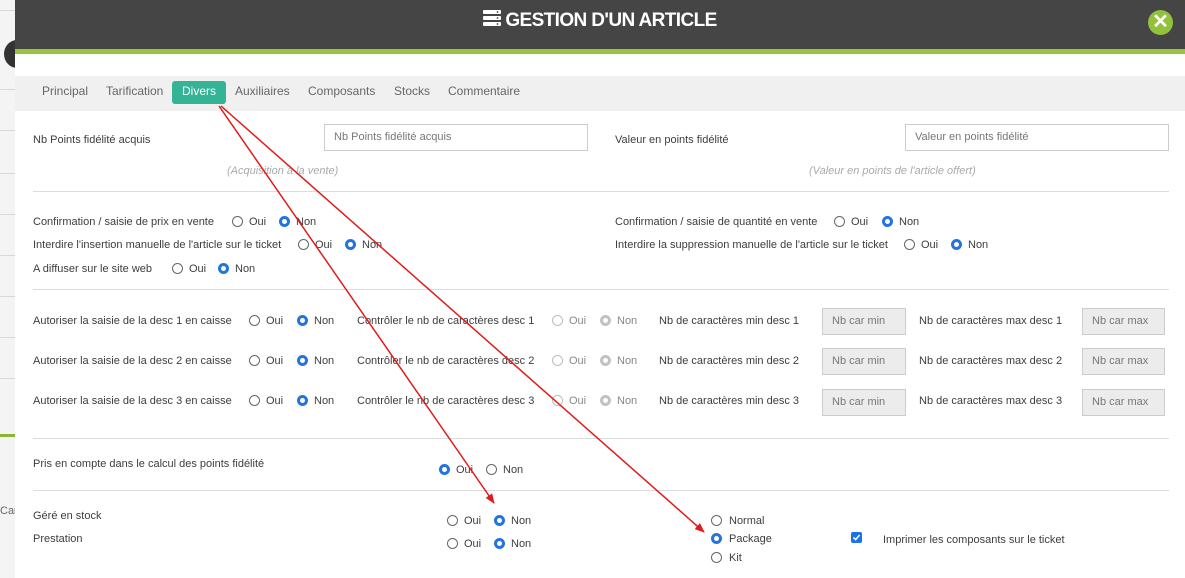  I want to click on value-label: Valeur en points fidélité, so click(672, 140).